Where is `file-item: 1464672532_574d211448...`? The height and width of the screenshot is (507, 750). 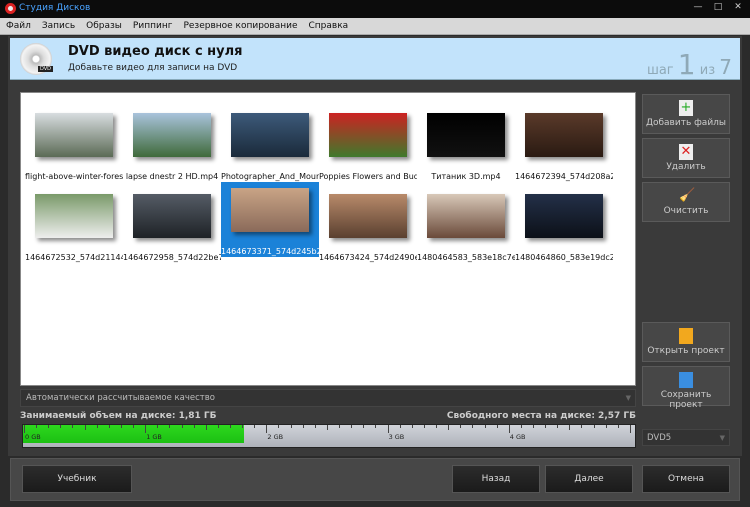 file-item: 1464672532_574d211448... is located at coordinates (74, 228).